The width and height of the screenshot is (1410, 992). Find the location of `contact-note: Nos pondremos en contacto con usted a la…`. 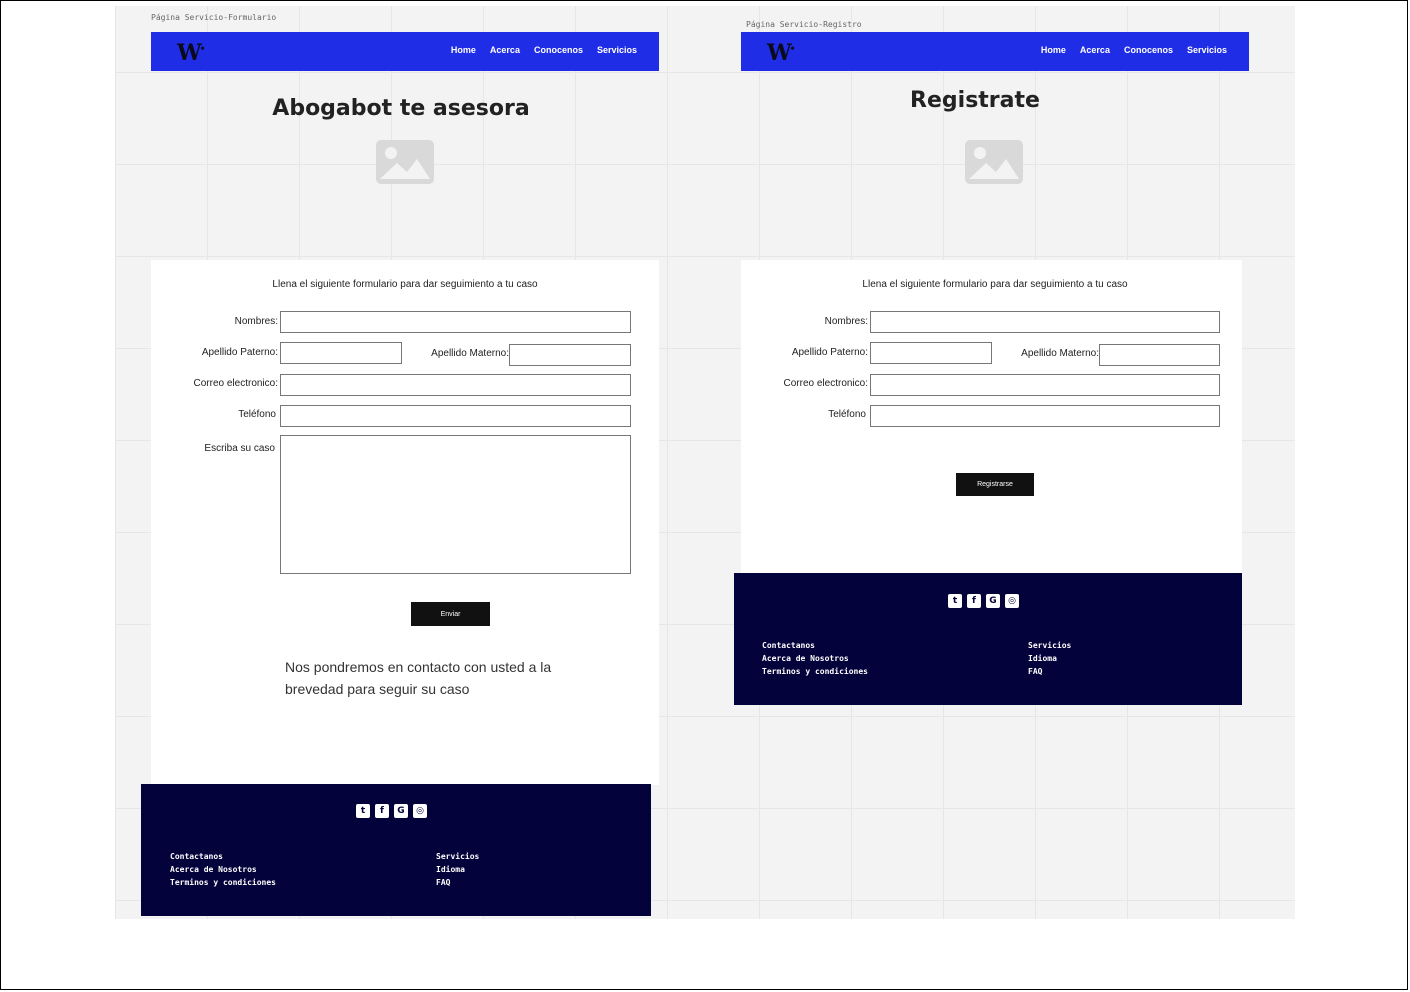

contact-note: Nos pondremos en contacto con usted a la… is located at coordinates (418, 678).